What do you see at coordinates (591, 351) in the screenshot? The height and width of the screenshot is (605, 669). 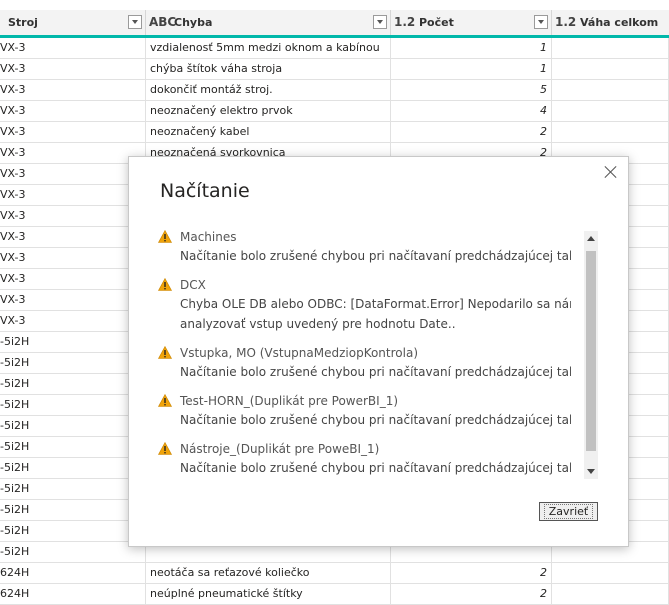 I see `scroll-thumb` at bounding box center [591, 351].